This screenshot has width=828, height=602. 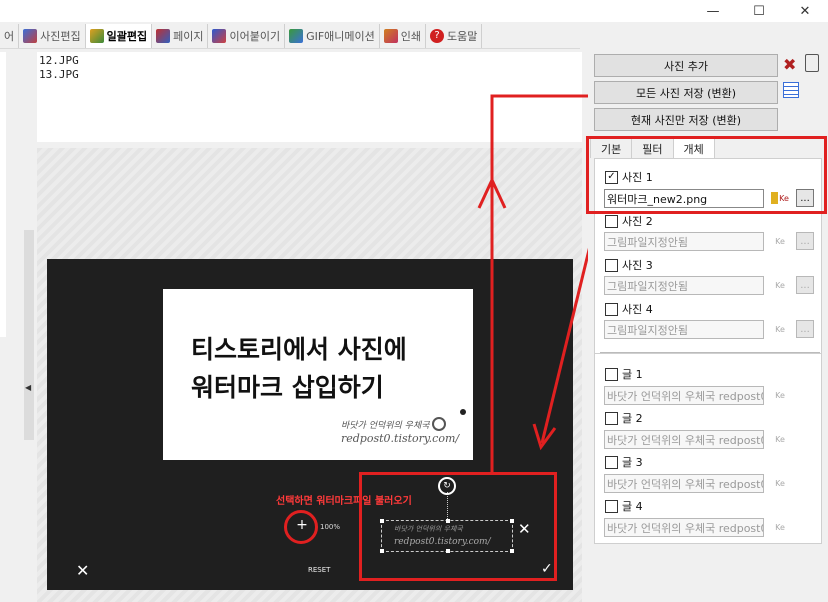 What do you see at coordinates (686, 65) in the screenshot?
I see `add-photo-button: 사진 추가` at bounding box center [686, 65].